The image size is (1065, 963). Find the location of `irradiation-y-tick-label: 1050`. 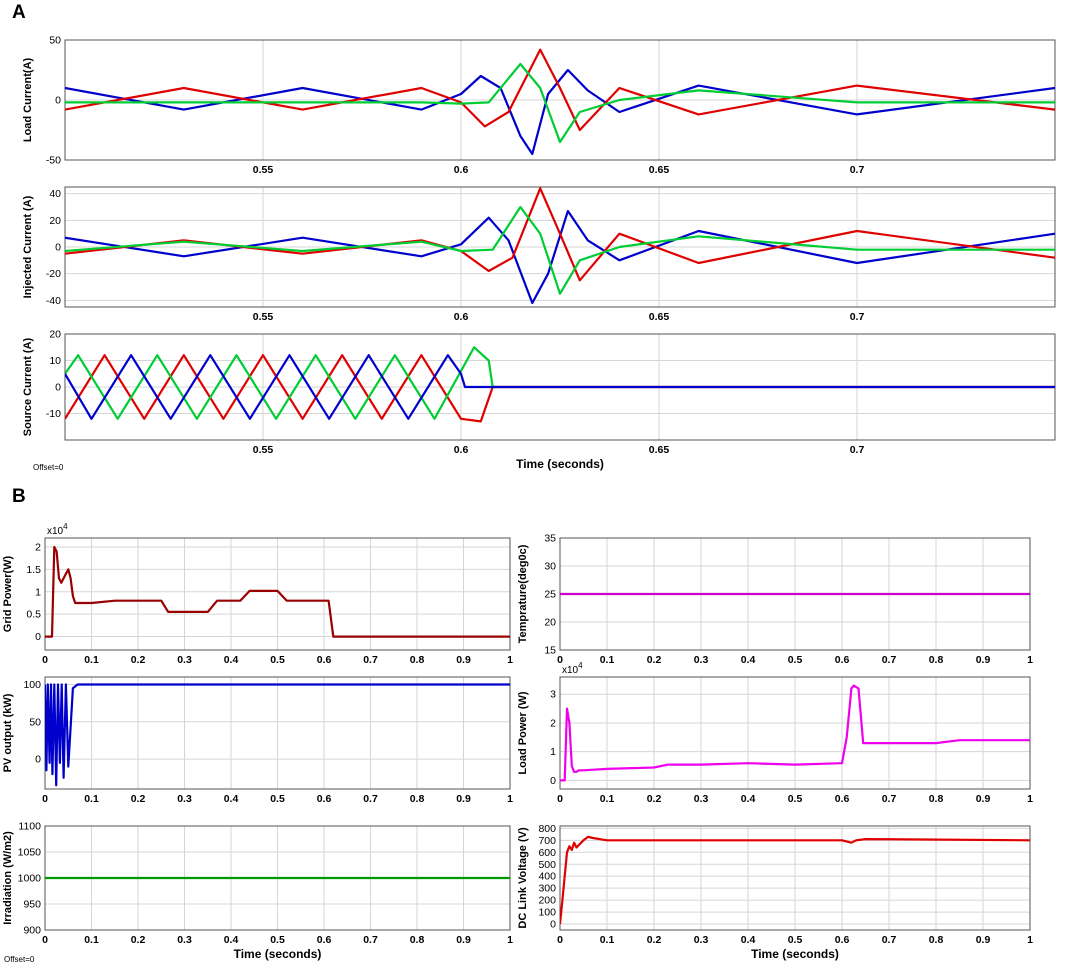

irradiation-y-tick-label: 1050 is located at coordinates (30, 853).